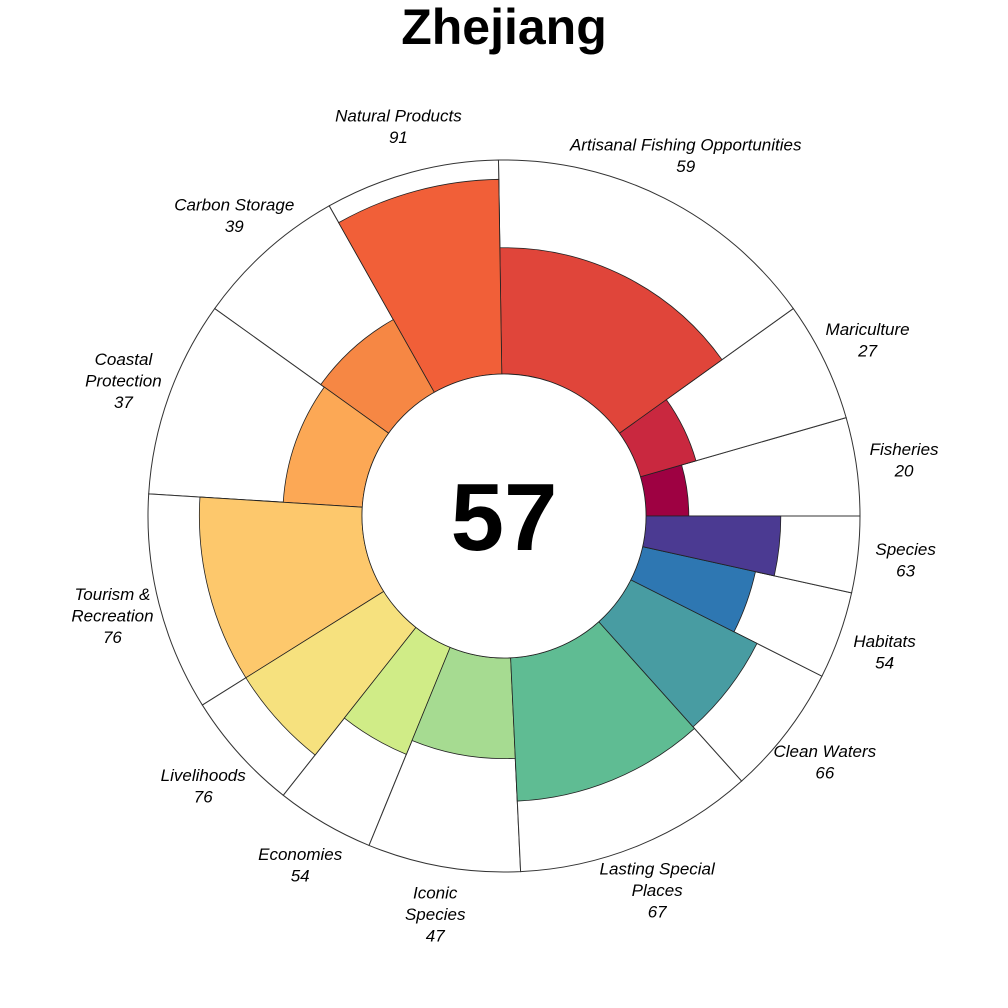 The width and height of the screenshot is (1008, 1008). Describe the element at coordinates (905, 560) in the screenshot. I see `petal-label-species: Species 63` at that location.